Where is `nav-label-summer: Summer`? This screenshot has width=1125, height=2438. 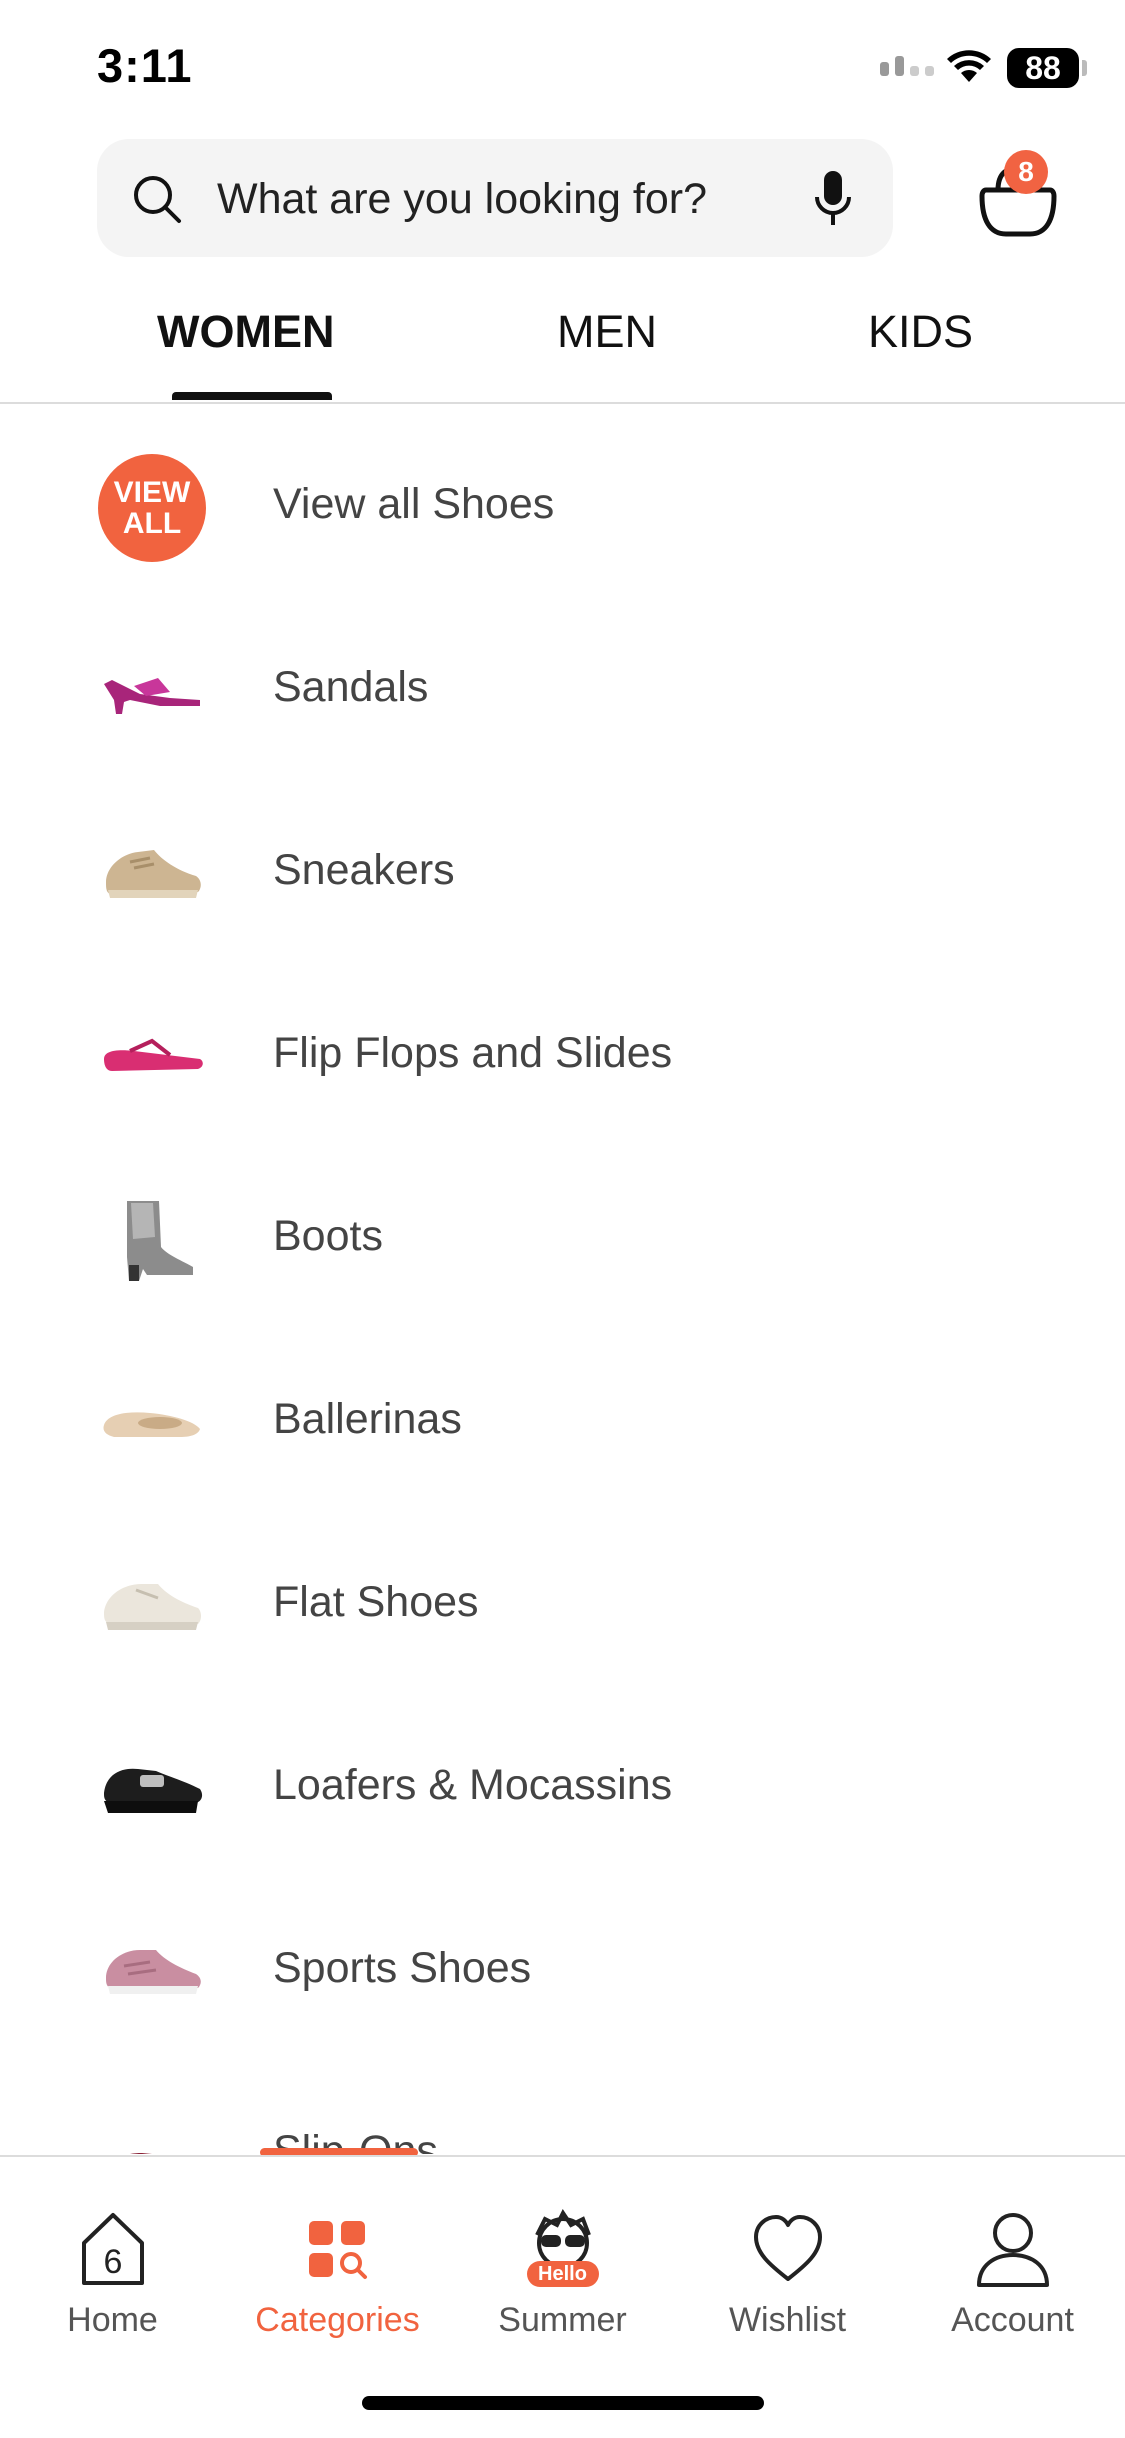
nav-label-summer: Summer is located at coordinates (562, 2320).